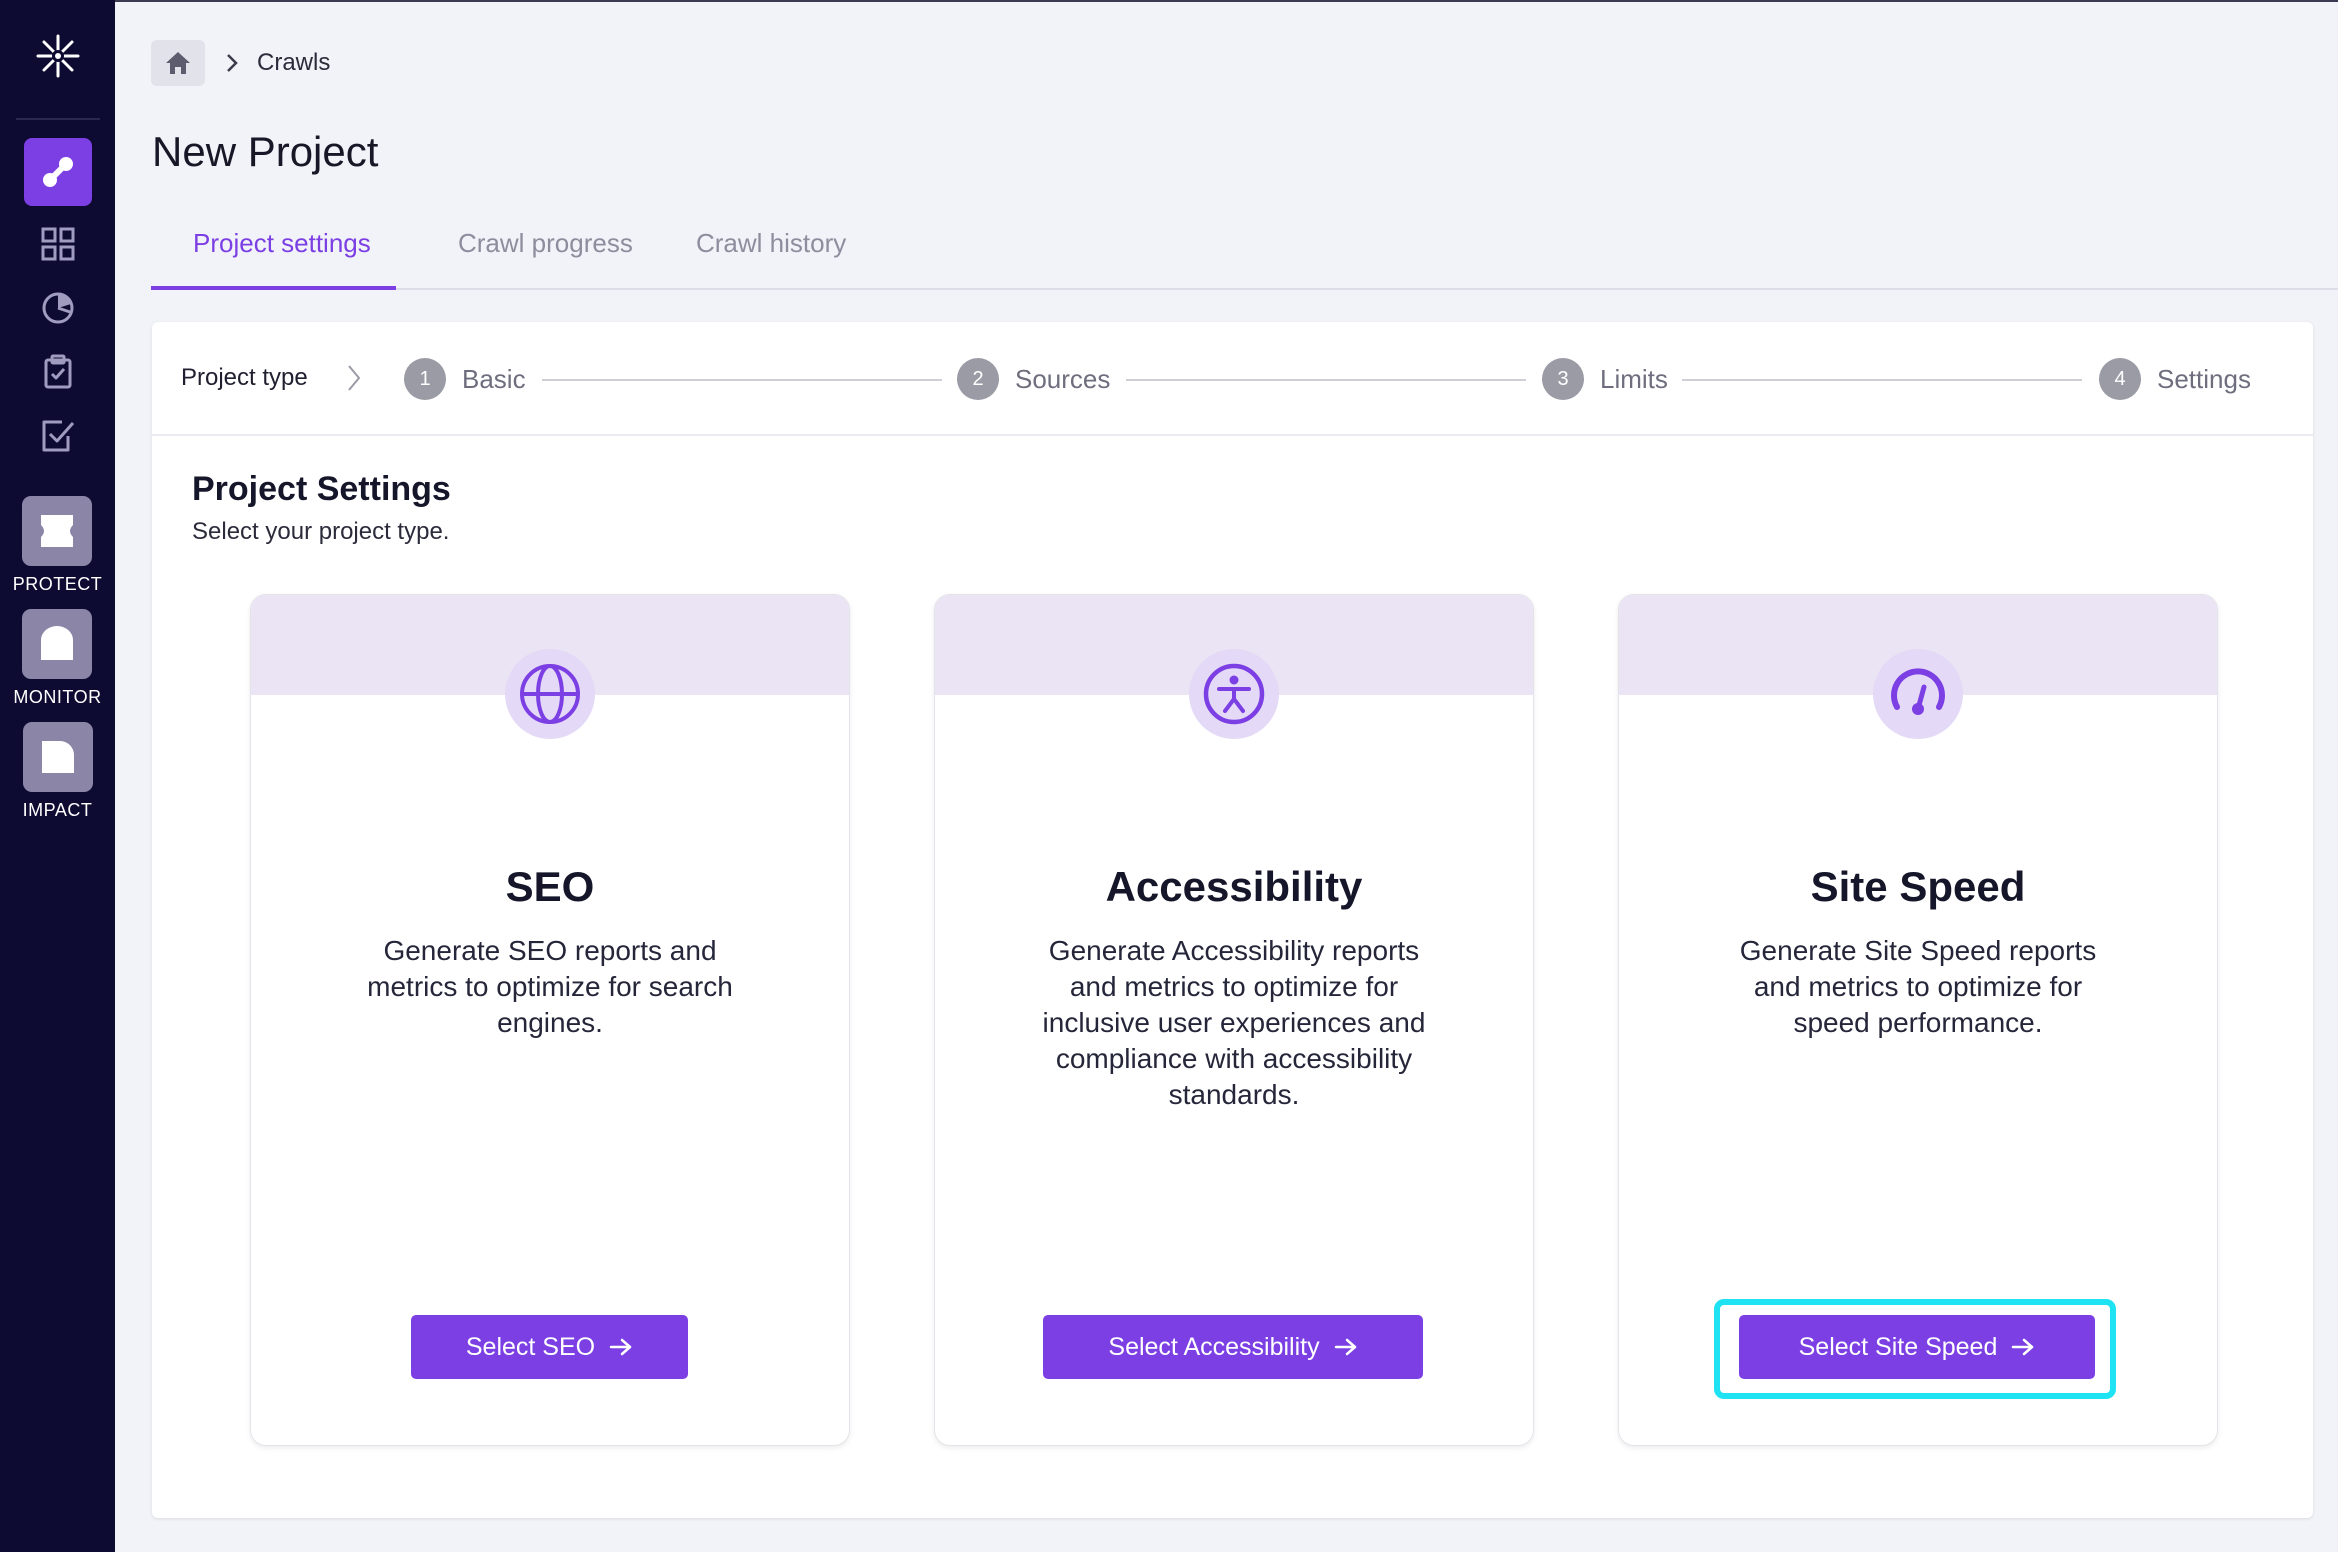  What do you see at coordinates (57, 757) in the screenshot?
I see `impact-app-icon` at bounding box center [57, 757].